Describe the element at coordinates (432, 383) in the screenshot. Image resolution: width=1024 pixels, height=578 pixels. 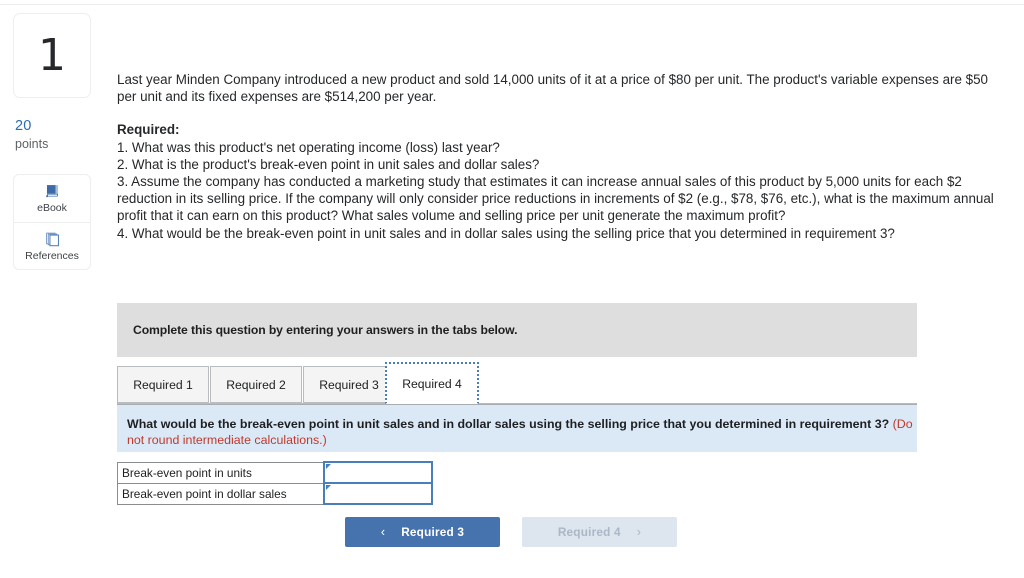
I see `tab-required-4: Required 4` at that location.